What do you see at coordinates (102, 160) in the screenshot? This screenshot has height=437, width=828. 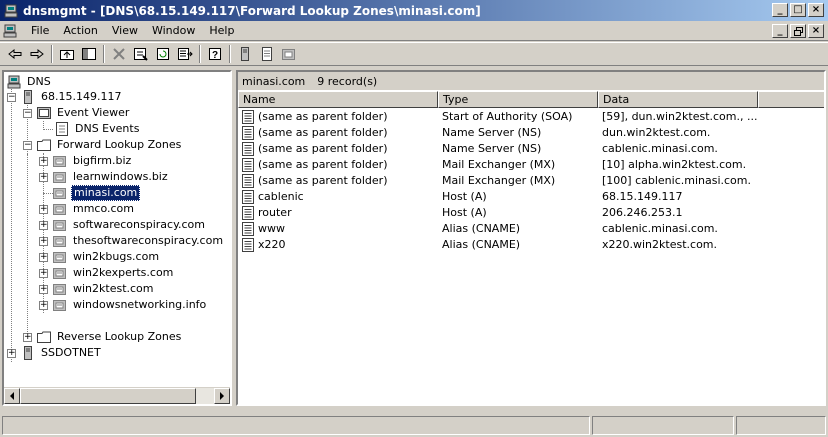 I see `tree-label: bigfirm.biz` at bounding box center [102, 160].